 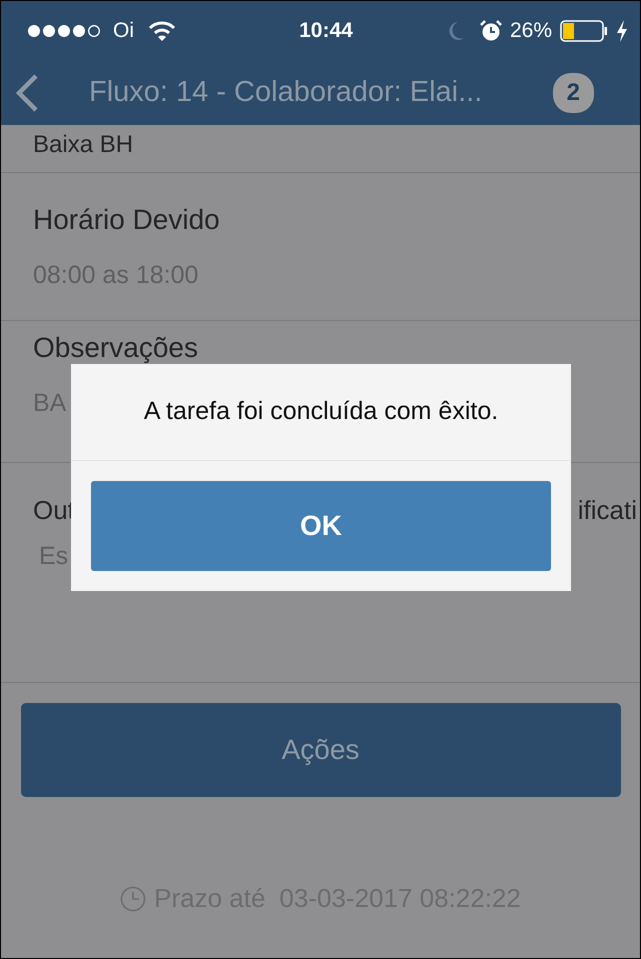 I want to click on count-badge: 2, so click(x=573, y=93).